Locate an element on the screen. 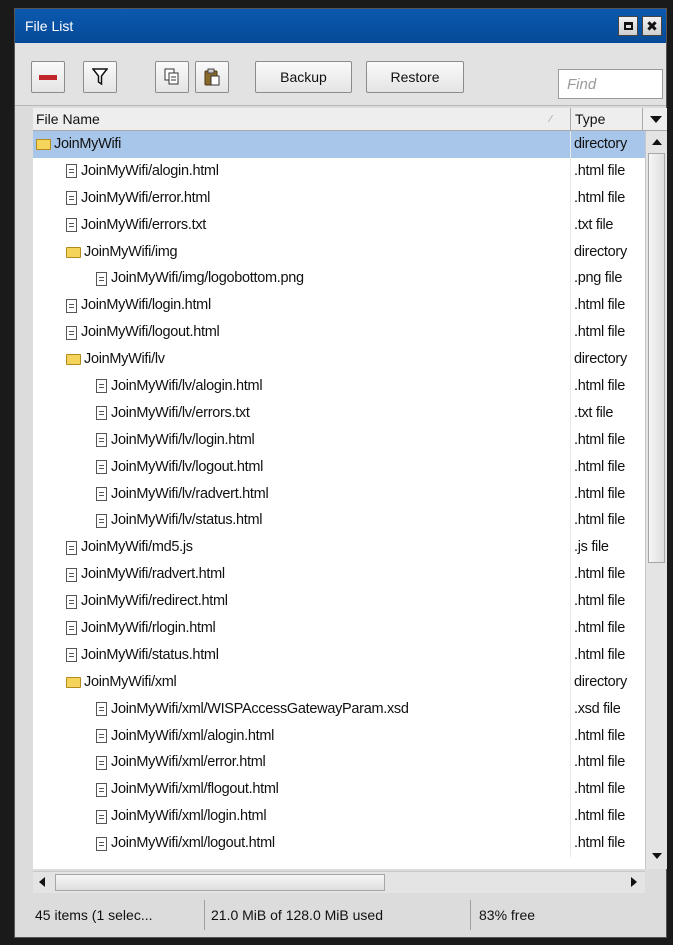 Image resolution: width=673 pixels, height=945 pixels. table-row: JoinMyWifi/xml/alogin.html .html file is located at coordinates (339, 736).